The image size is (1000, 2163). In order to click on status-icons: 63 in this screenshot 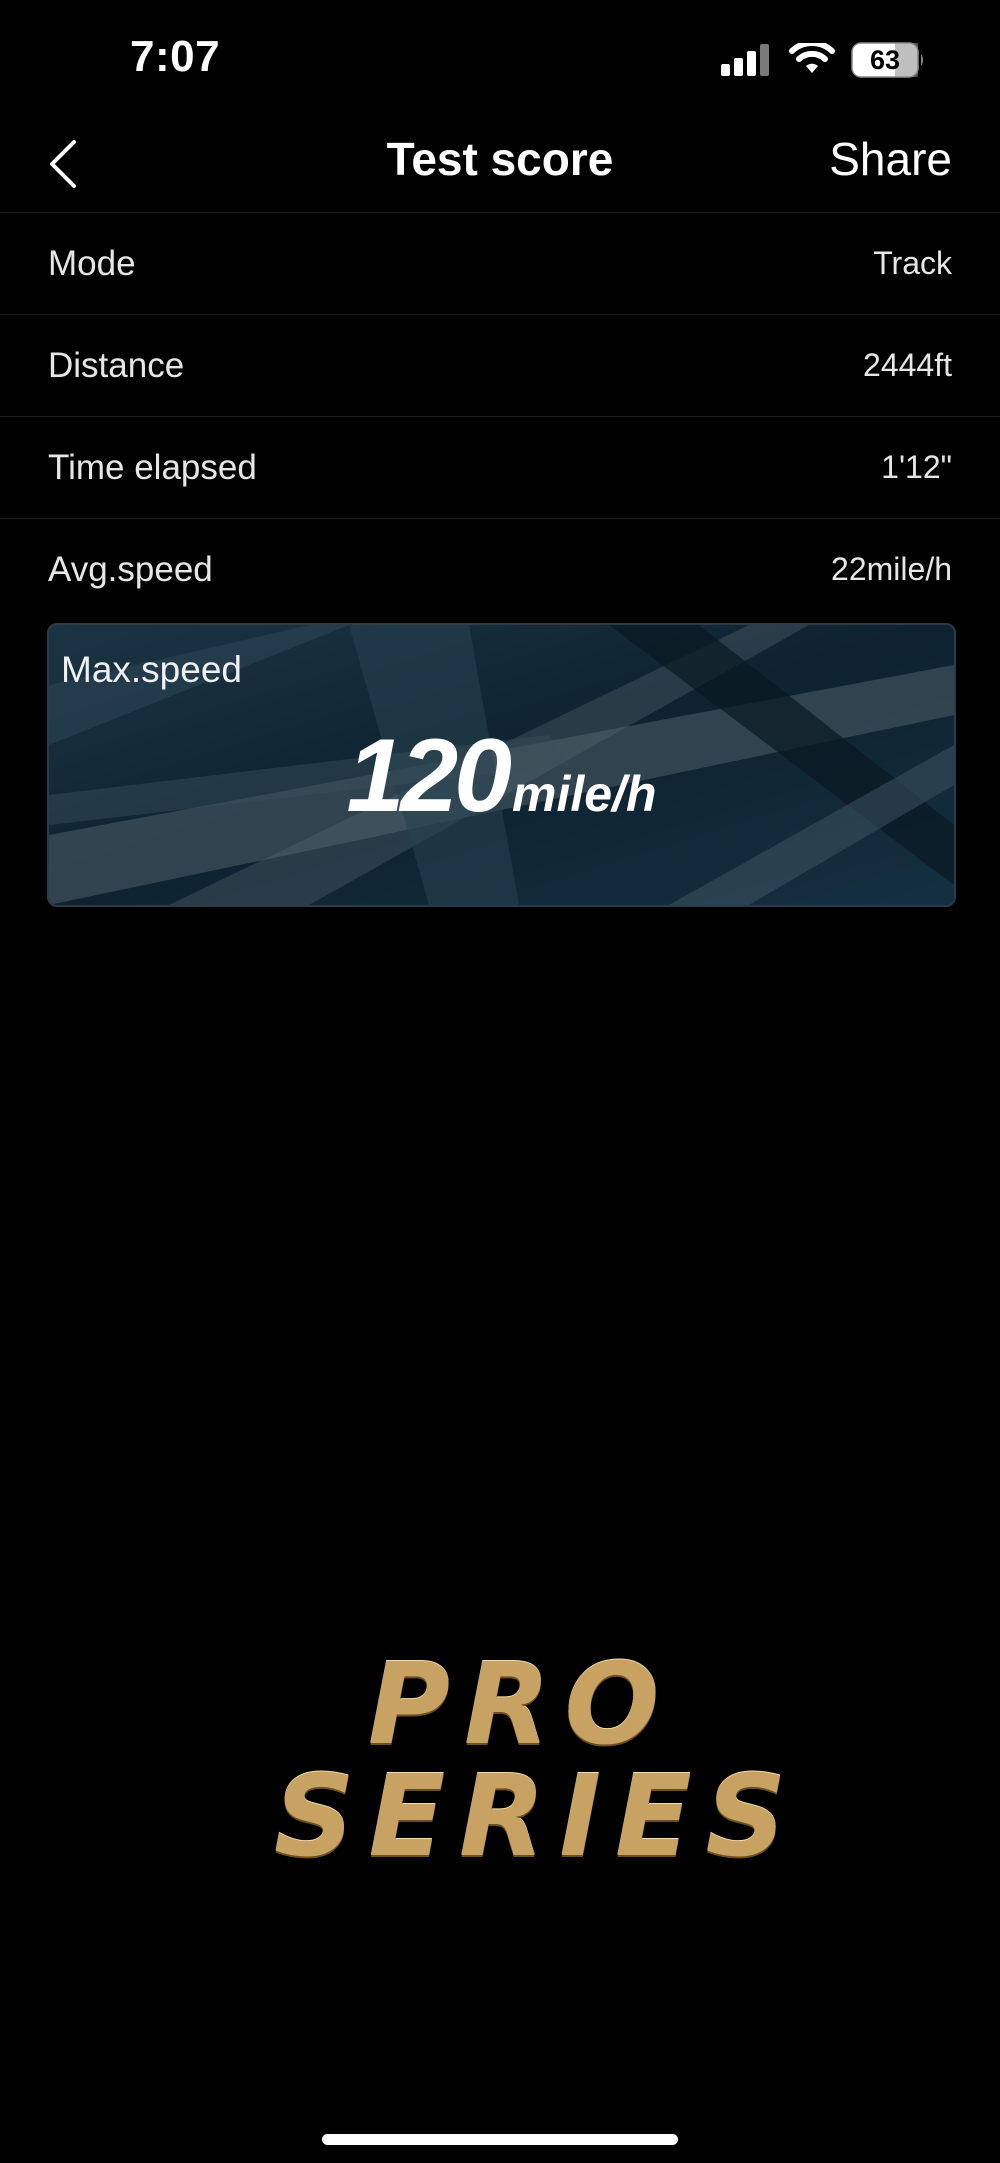, I will do `click(823, 60)`.